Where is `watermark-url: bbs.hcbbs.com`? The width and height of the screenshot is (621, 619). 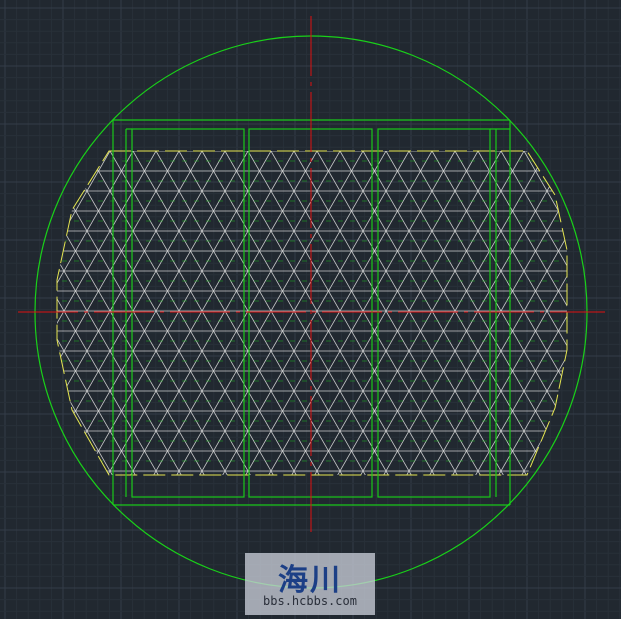 watermark-url: bbs.hcbbs.com is located at coordinates (310, 601).